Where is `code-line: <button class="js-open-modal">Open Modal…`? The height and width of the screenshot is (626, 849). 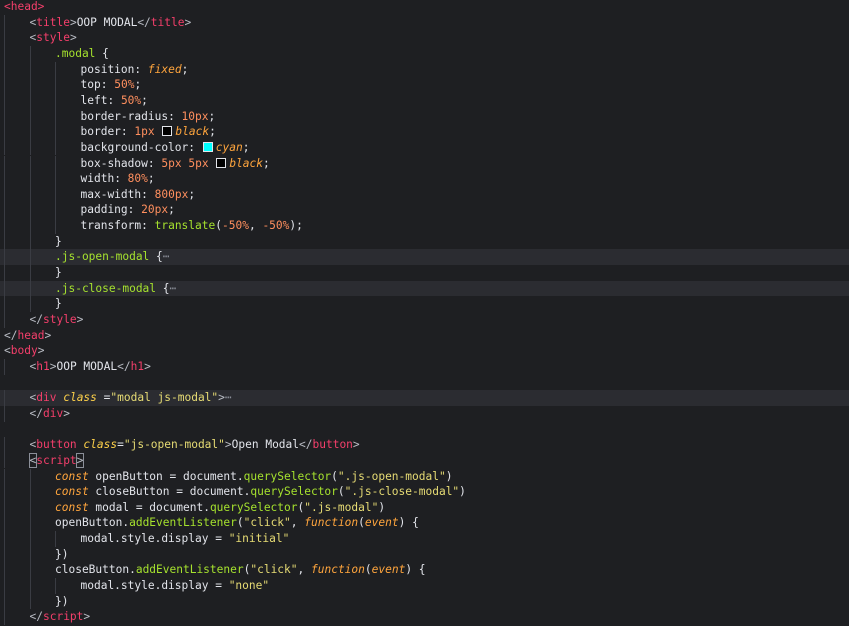
code-line: <button class="js-open-modal">Open Modal… is located at coordinates (424, 445).